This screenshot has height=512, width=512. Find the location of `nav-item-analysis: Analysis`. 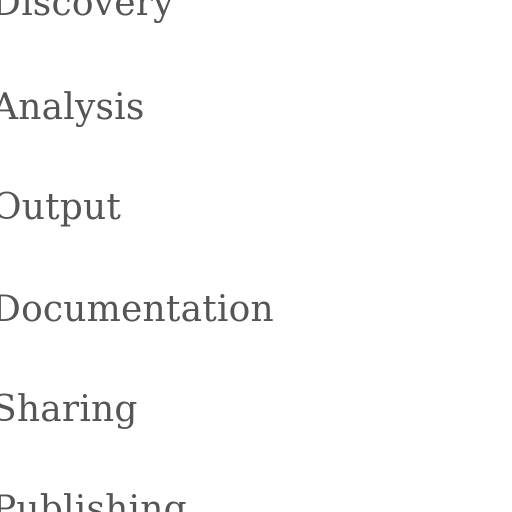

nav-item-analysis: Analysis is located at coordinates (72, 108).